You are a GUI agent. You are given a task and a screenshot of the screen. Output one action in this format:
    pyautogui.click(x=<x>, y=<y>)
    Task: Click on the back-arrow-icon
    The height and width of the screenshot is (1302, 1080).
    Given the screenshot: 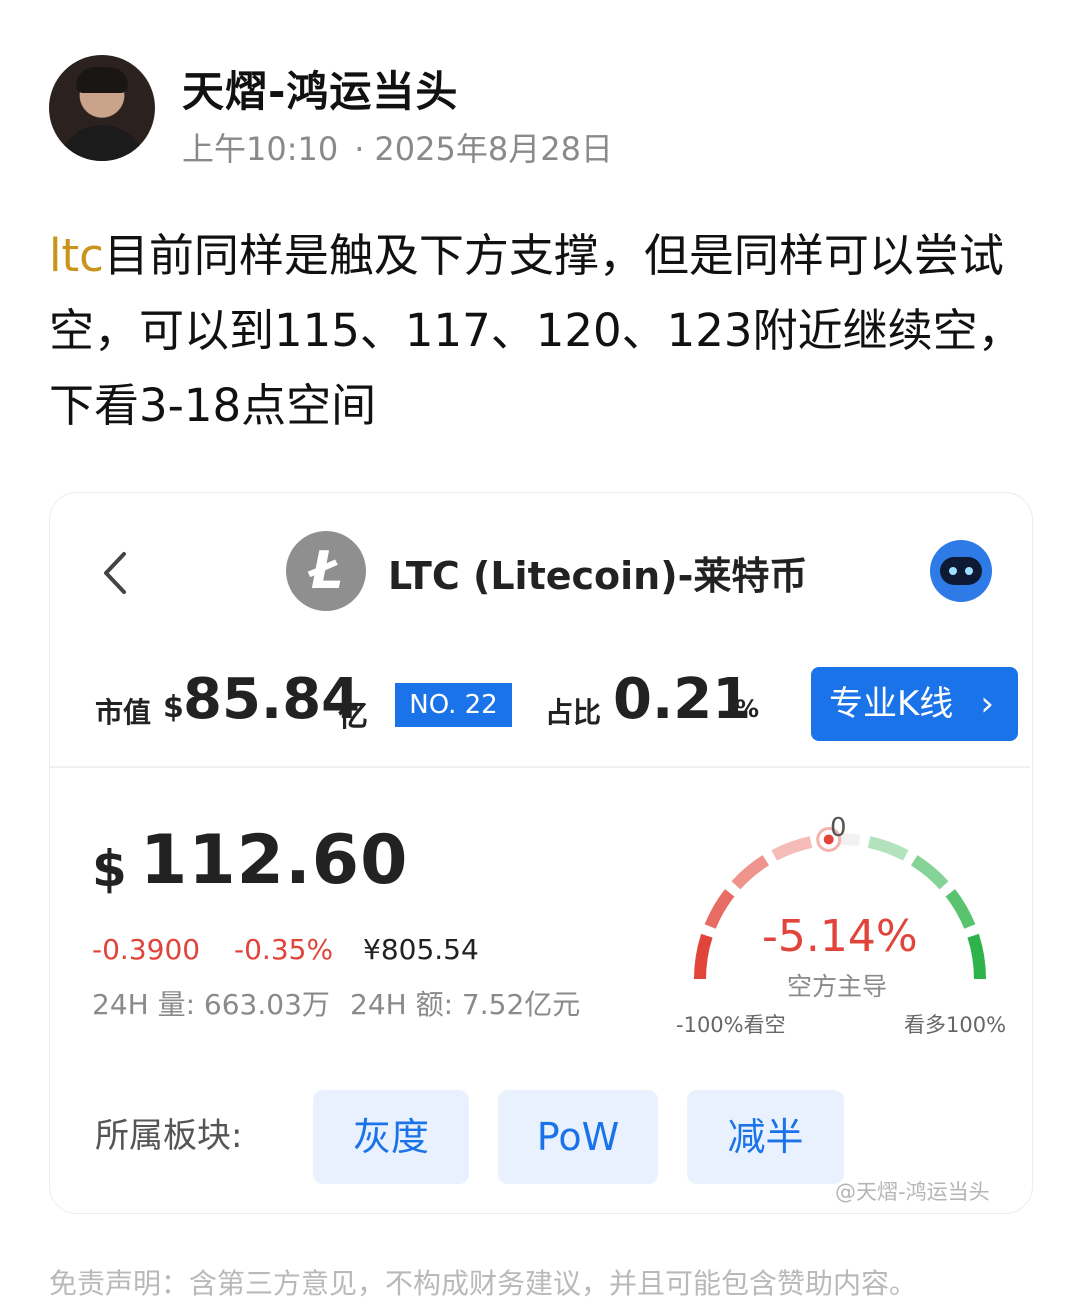 What is the action you would take?
    pyautogui.click(x=115, y=573)
    